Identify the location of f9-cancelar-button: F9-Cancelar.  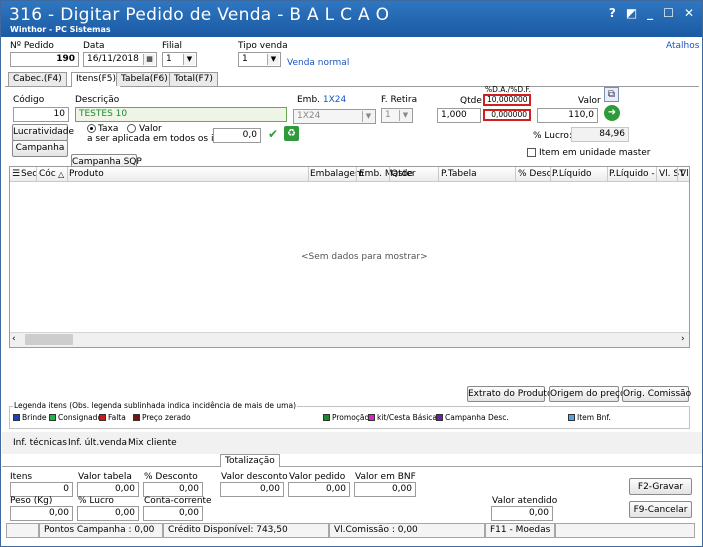
(660, 509).